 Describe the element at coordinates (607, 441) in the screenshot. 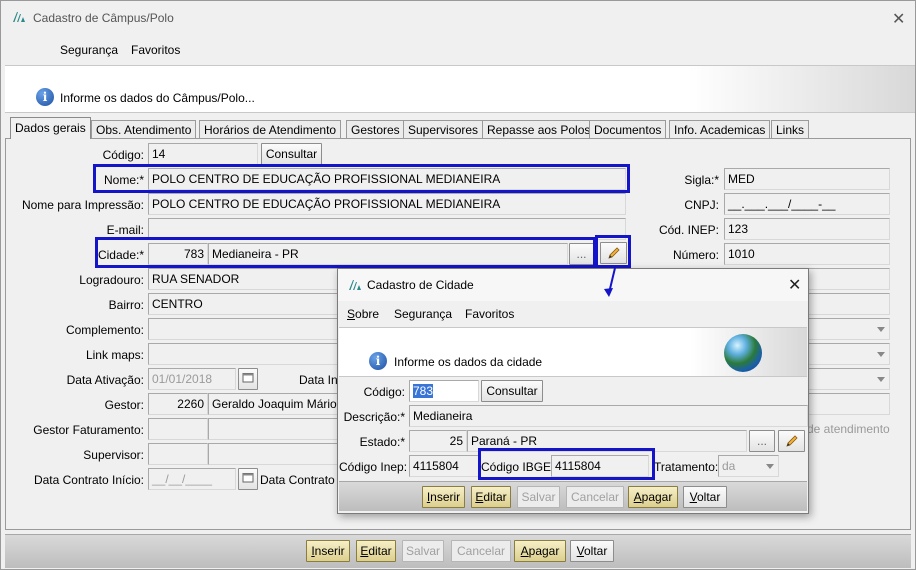

I see `dialog-estado-name-field: Paraná - PR` at that location.